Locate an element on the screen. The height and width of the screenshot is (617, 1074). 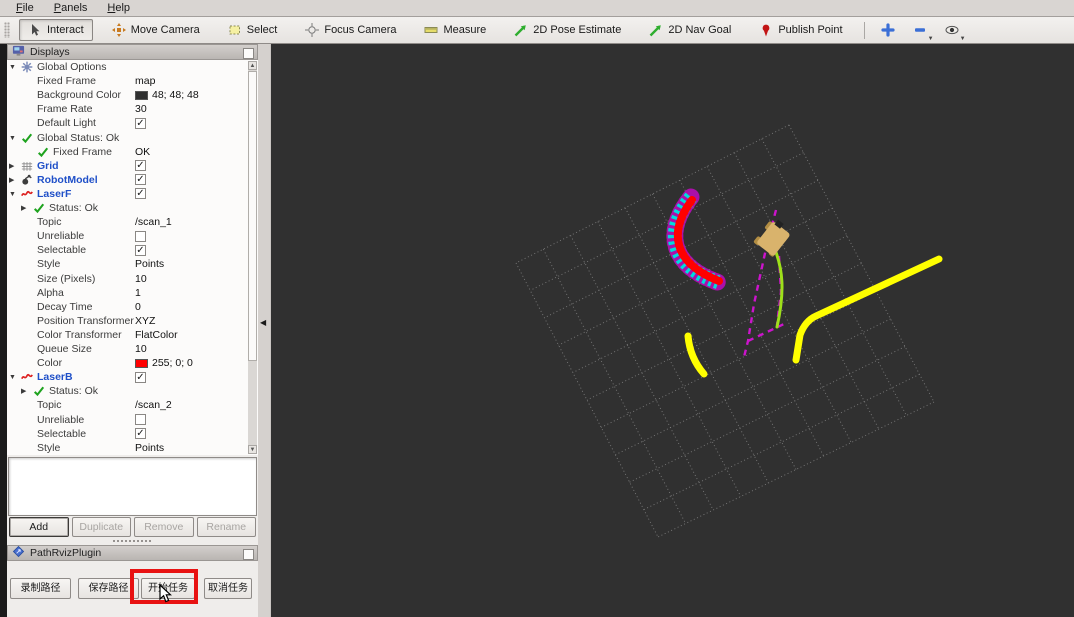
rename-button: Rename is located at coordinates (226, 527).